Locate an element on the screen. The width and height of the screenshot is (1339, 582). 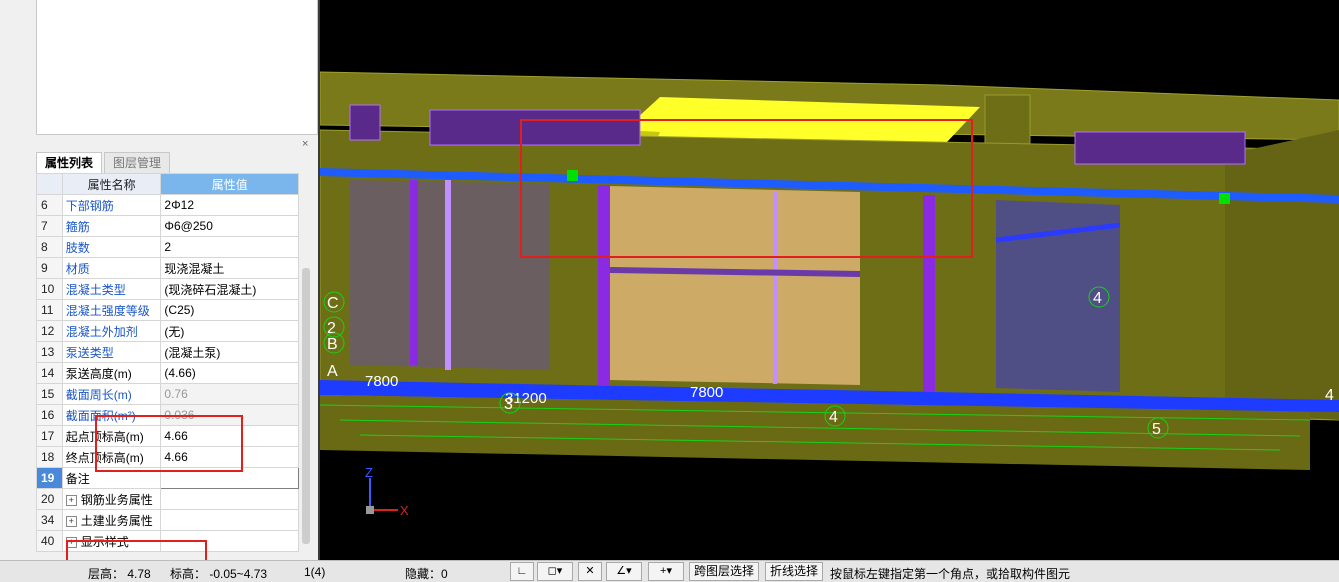
property-value: (4.66) is located at coordinates (229, 373).